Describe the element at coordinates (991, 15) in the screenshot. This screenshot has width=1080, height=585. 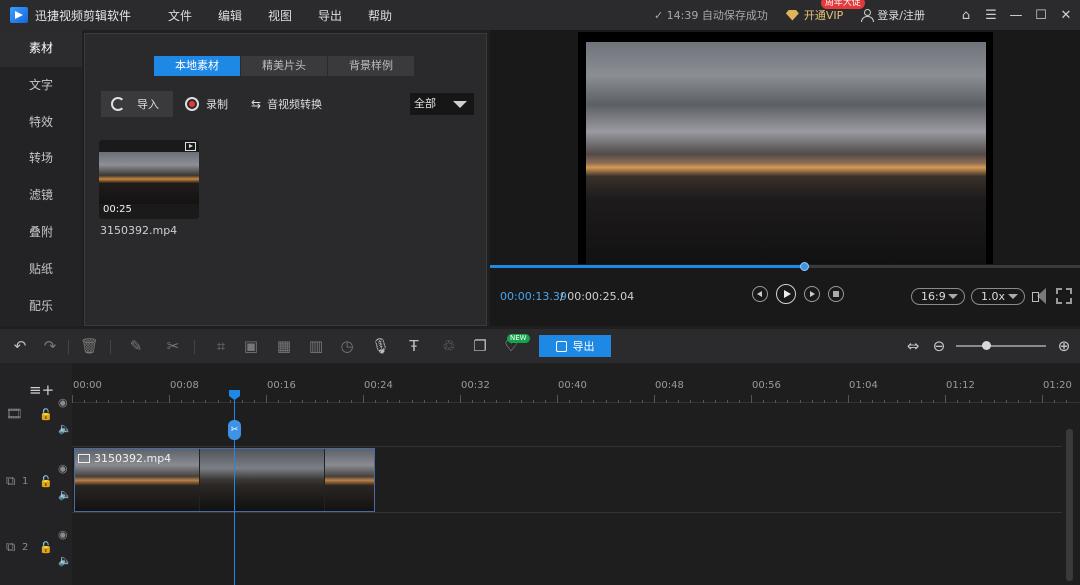
I see `menu-icon: ☰` at that location.